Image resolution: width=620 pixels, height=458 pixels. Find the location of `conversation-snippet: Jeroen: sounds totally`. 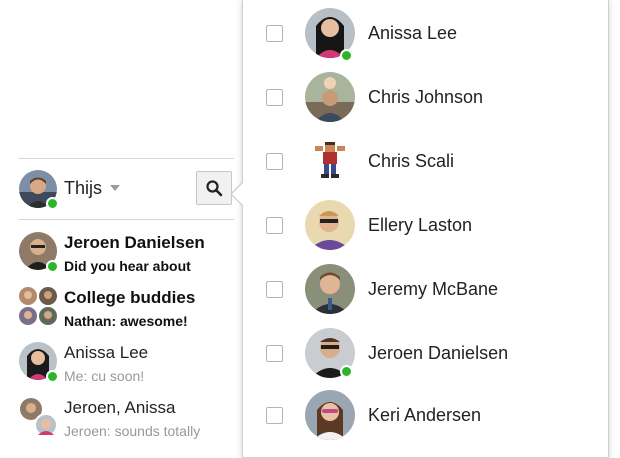

conversation-snippet: Jeroen: sounds totally is located at coordinates (132, 431).